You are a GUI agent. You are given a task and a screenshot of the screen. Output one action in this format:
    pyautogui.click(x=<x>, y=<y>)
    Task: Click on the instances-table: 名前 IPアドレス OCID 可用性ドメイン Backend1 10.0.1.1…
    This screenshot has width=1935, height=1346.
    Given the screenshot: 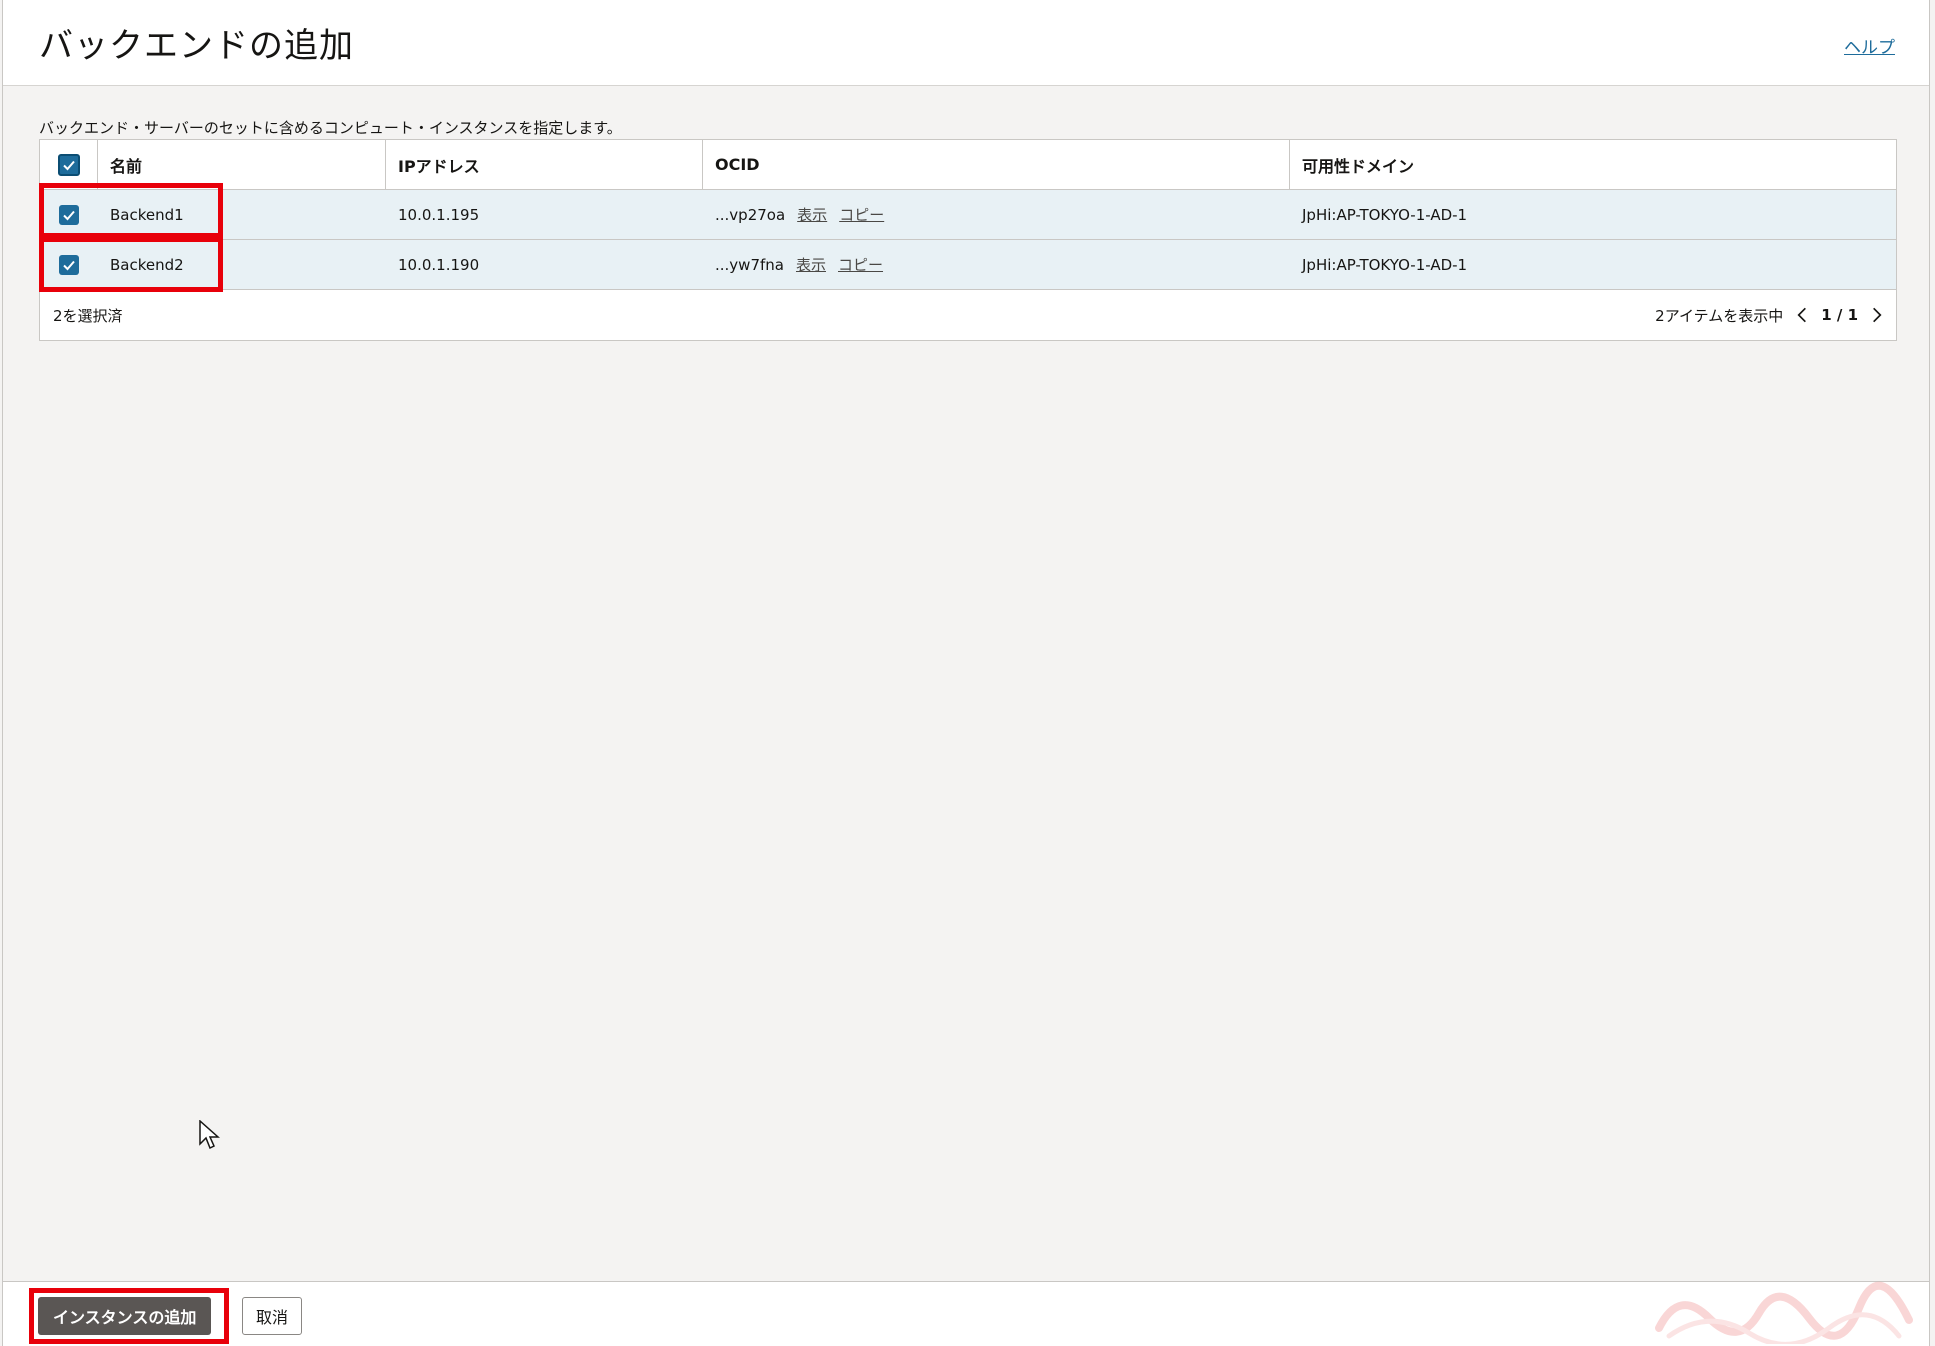 What is the action you would take?
    pyautogui.click(x=968, y=240)
    